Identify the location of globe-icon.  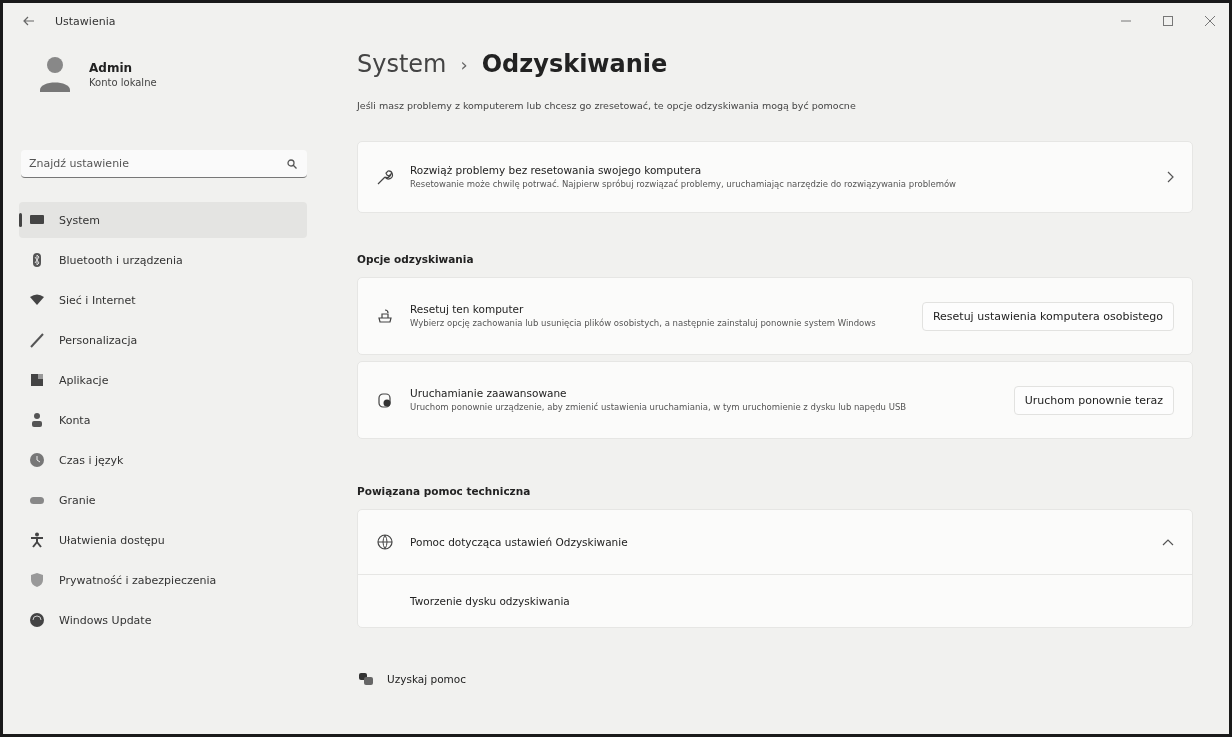
(385, 542).